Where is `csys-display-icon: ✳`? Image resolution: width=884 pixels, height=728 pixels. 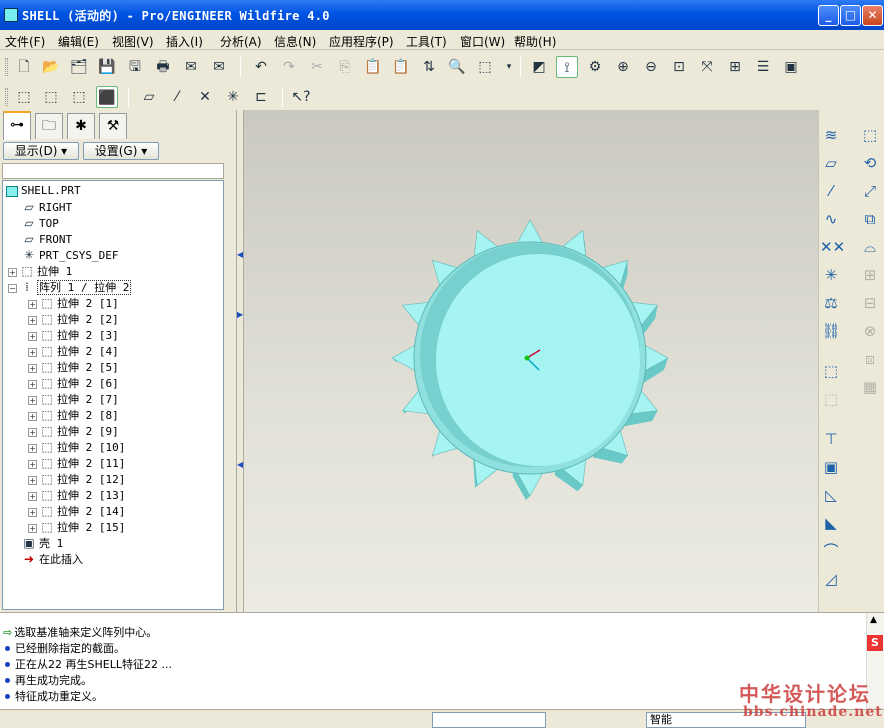 csys-display-icon: ✳ is located at coordinates (233, 97).